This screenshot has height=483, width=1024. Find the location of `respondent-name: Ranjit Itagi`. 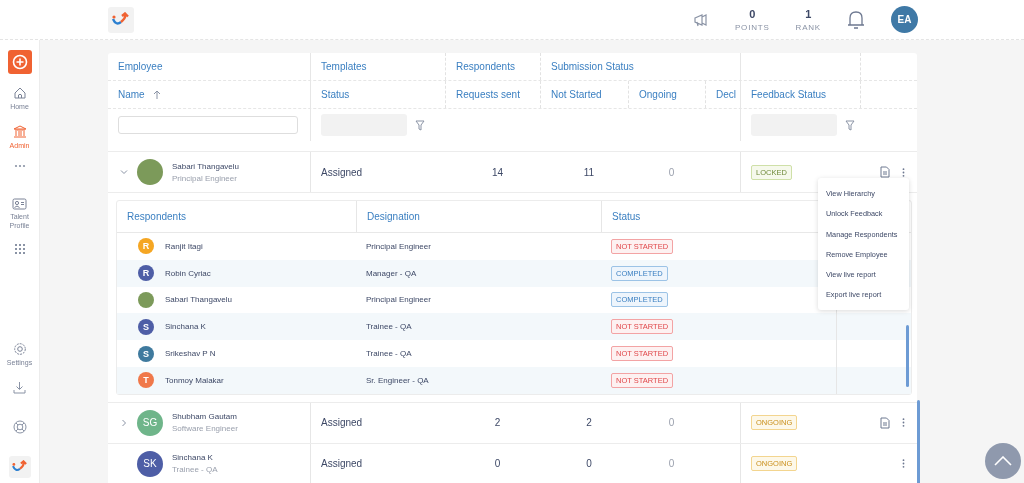

respondent-name: Ranjit Itagi is located at coordinates (184, 246).